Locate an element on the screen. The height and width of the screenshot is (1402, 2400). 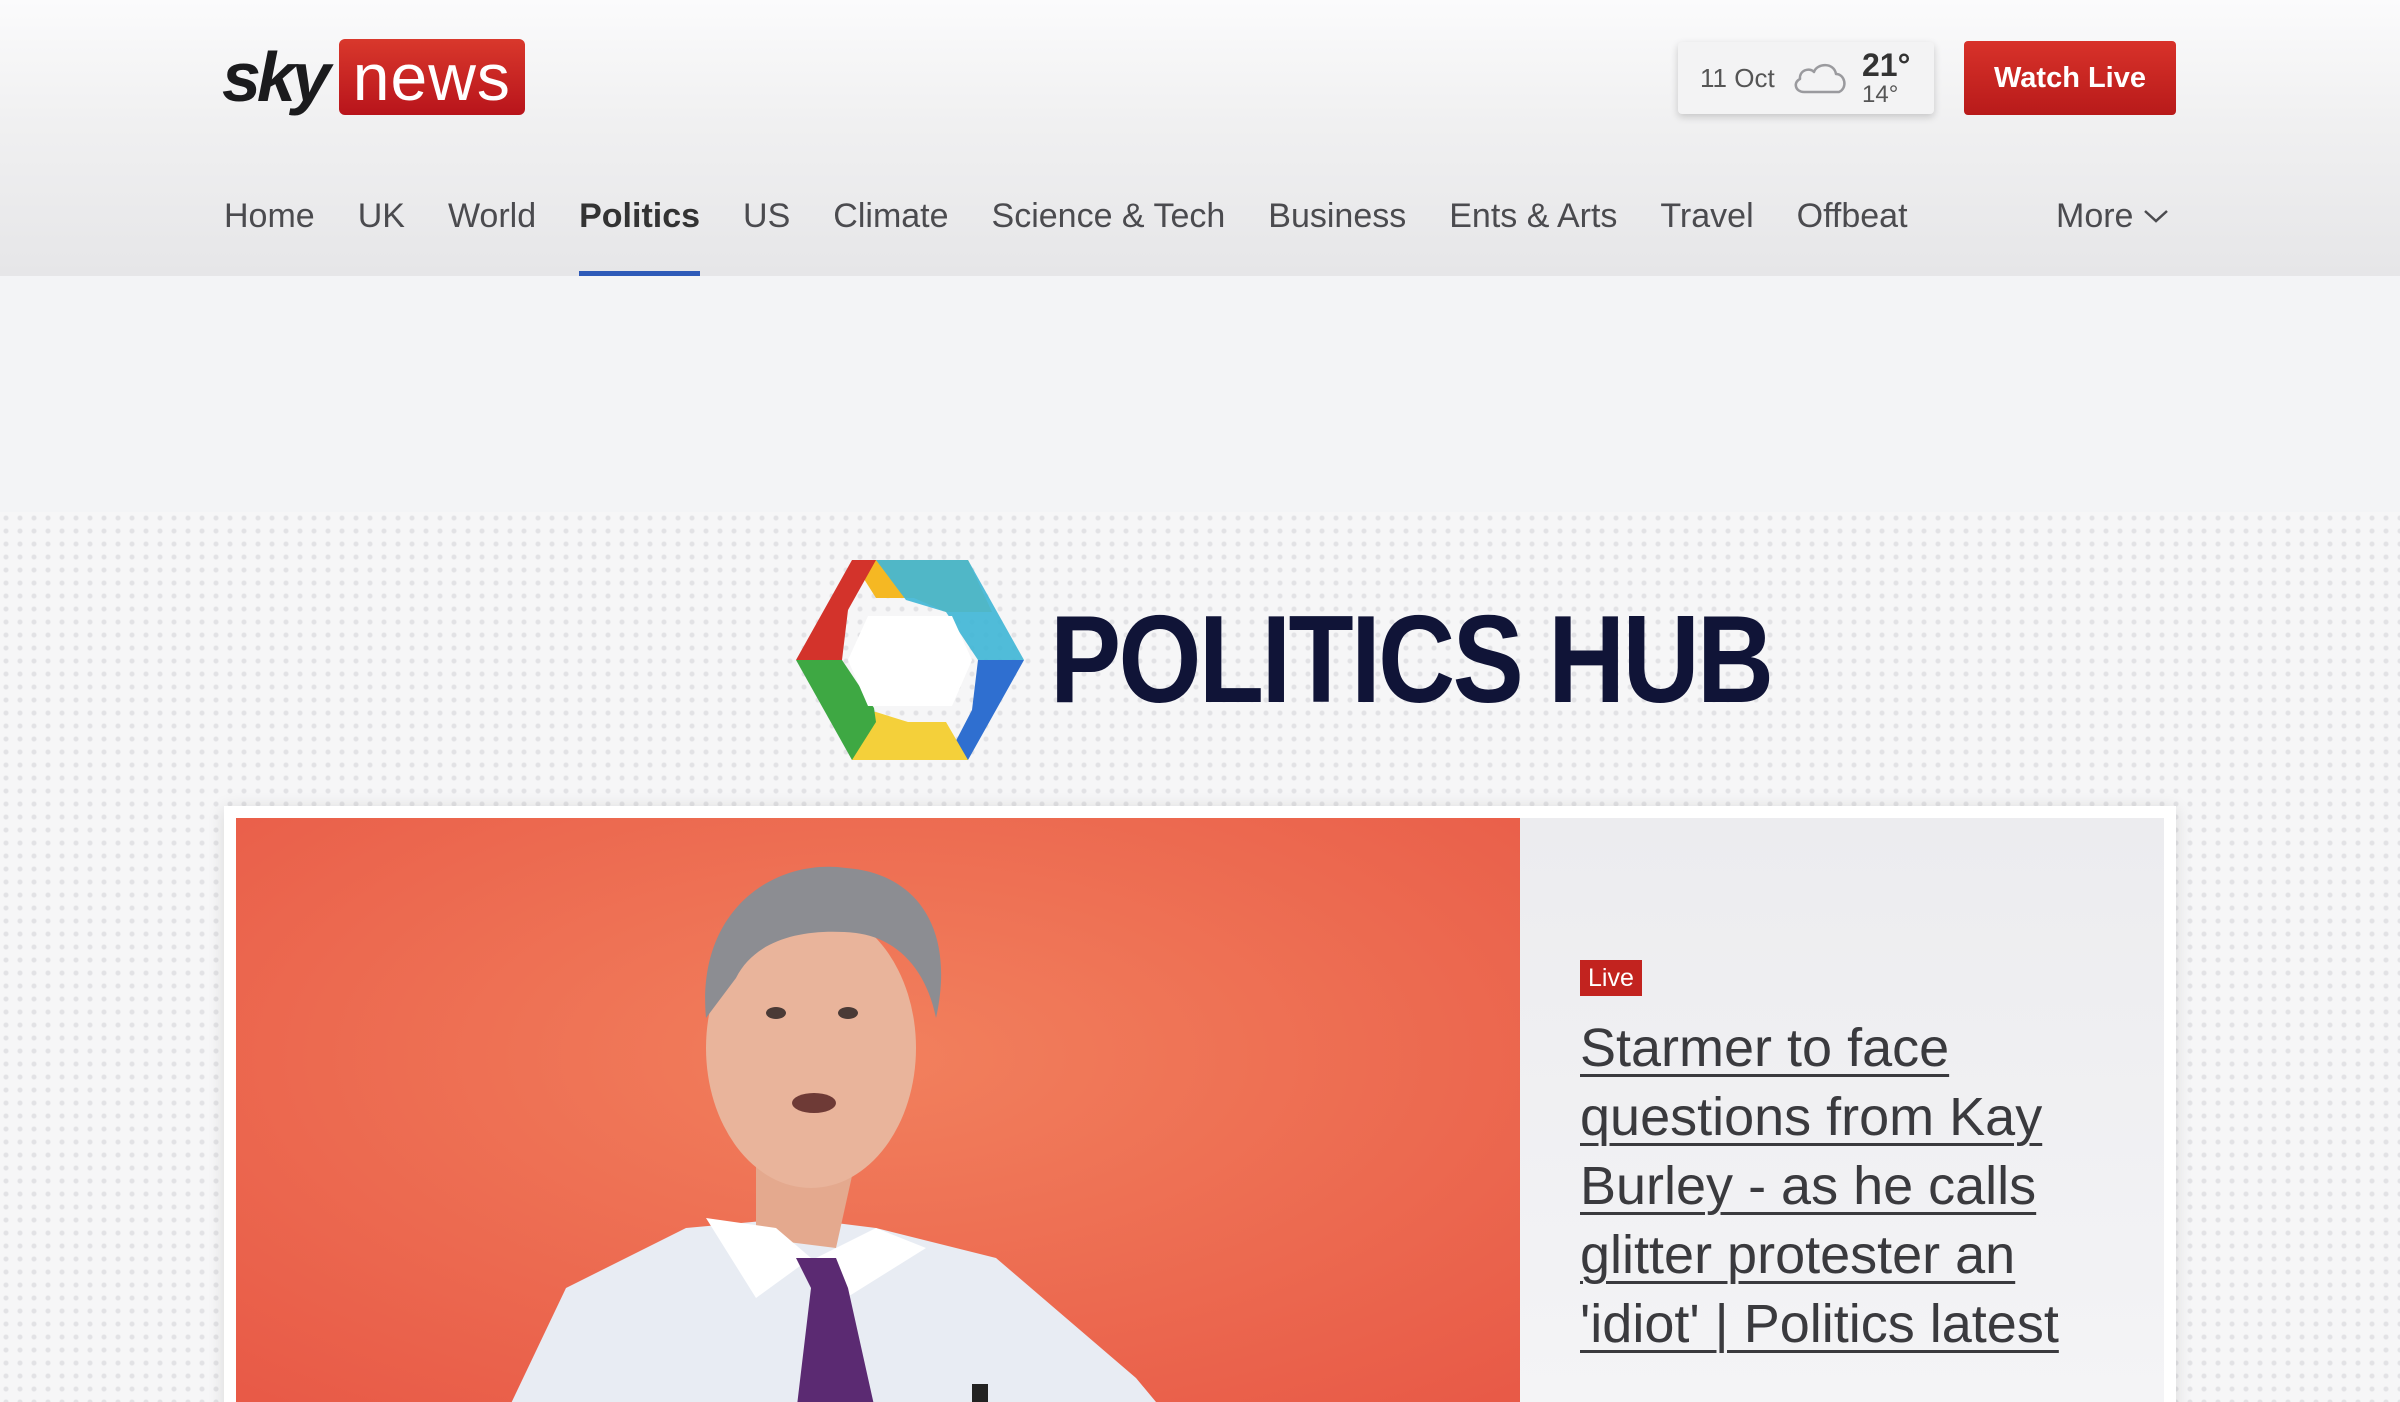
hexagon-logo-icon is located at coordinates (910, 660).